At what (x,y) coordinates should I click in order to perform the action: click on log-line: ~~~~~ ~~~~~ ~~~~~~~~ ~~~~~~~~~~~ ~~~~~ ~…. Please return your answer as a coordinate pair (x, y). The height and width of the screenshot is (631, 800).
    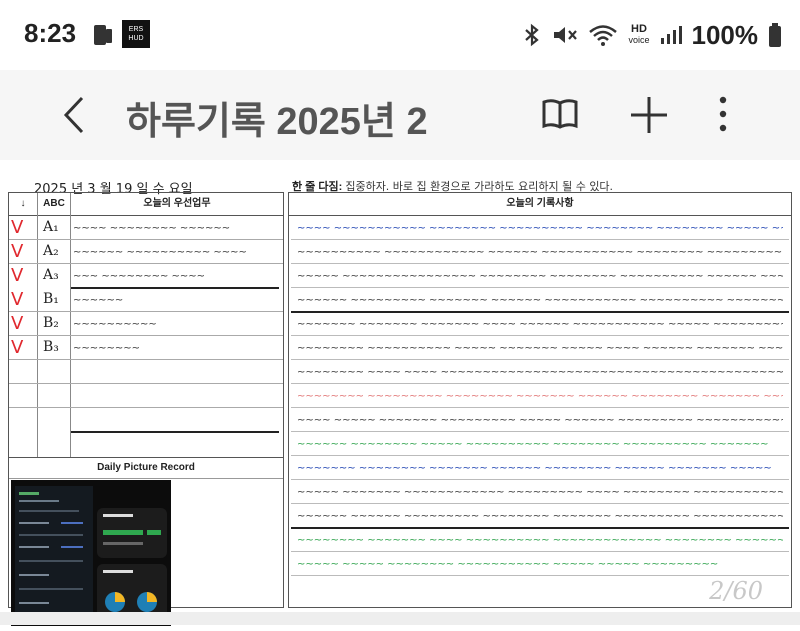
    Looking at the image, I should click on (508, 564).